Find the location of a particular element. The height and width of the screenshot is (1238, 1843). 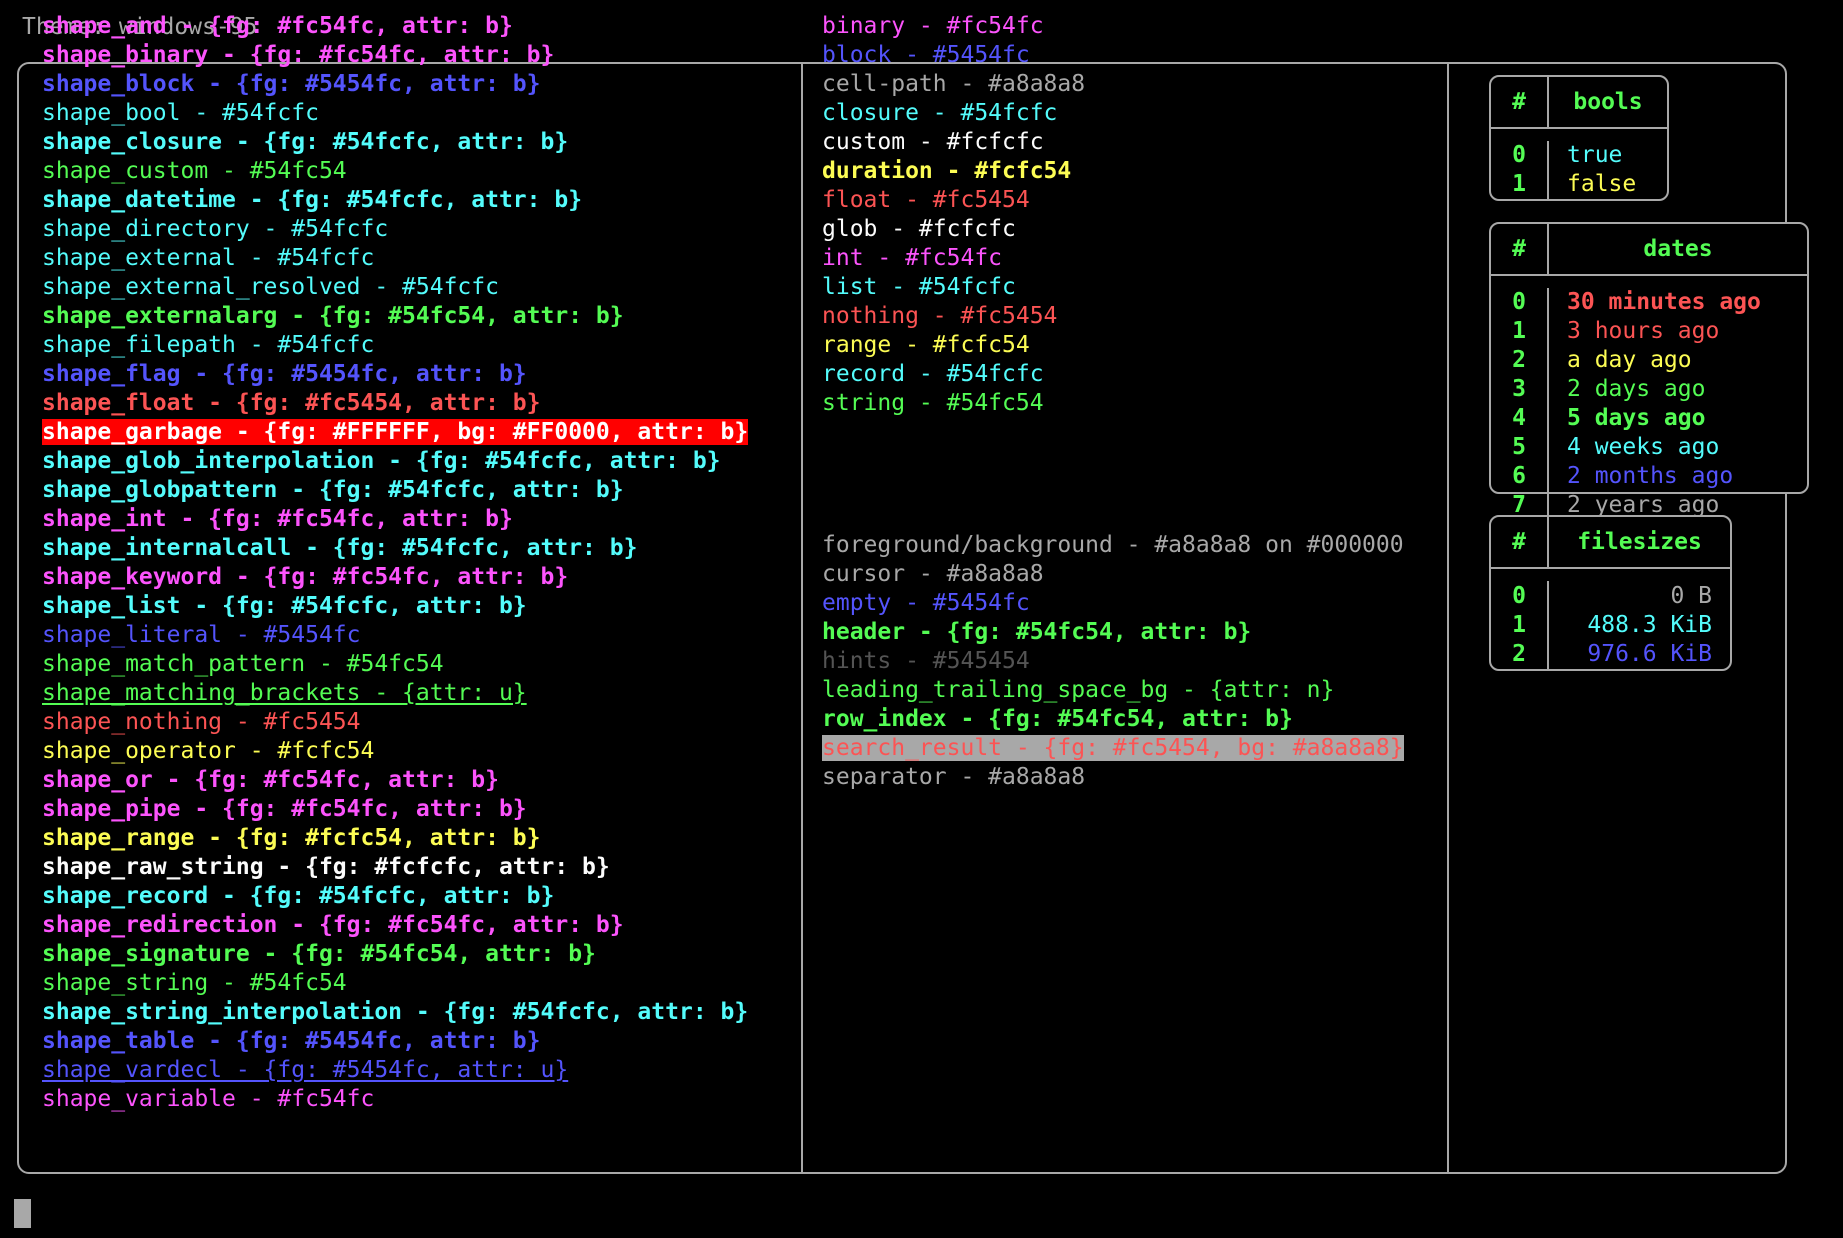

type-color-entry: list - #54fcfc is located at coordinates (953, 287).